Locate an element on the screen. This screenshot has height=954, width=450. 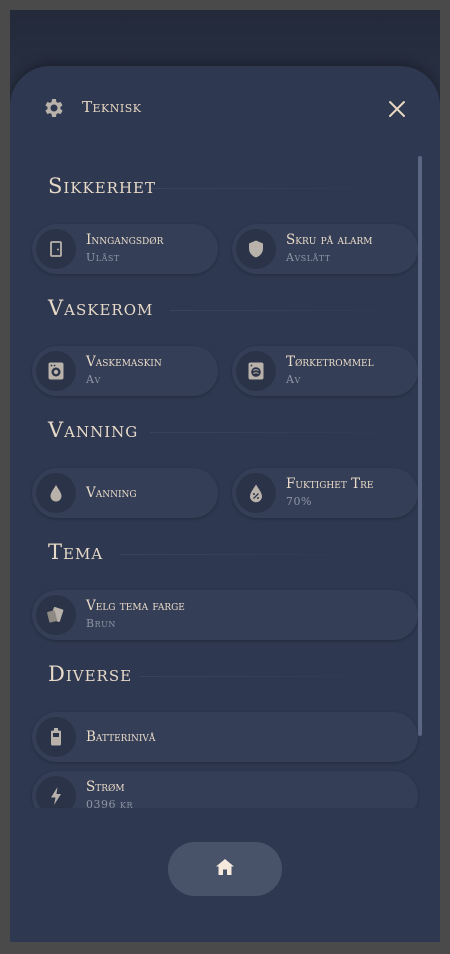
water-drop-icon is located at coordinates (56, 493).